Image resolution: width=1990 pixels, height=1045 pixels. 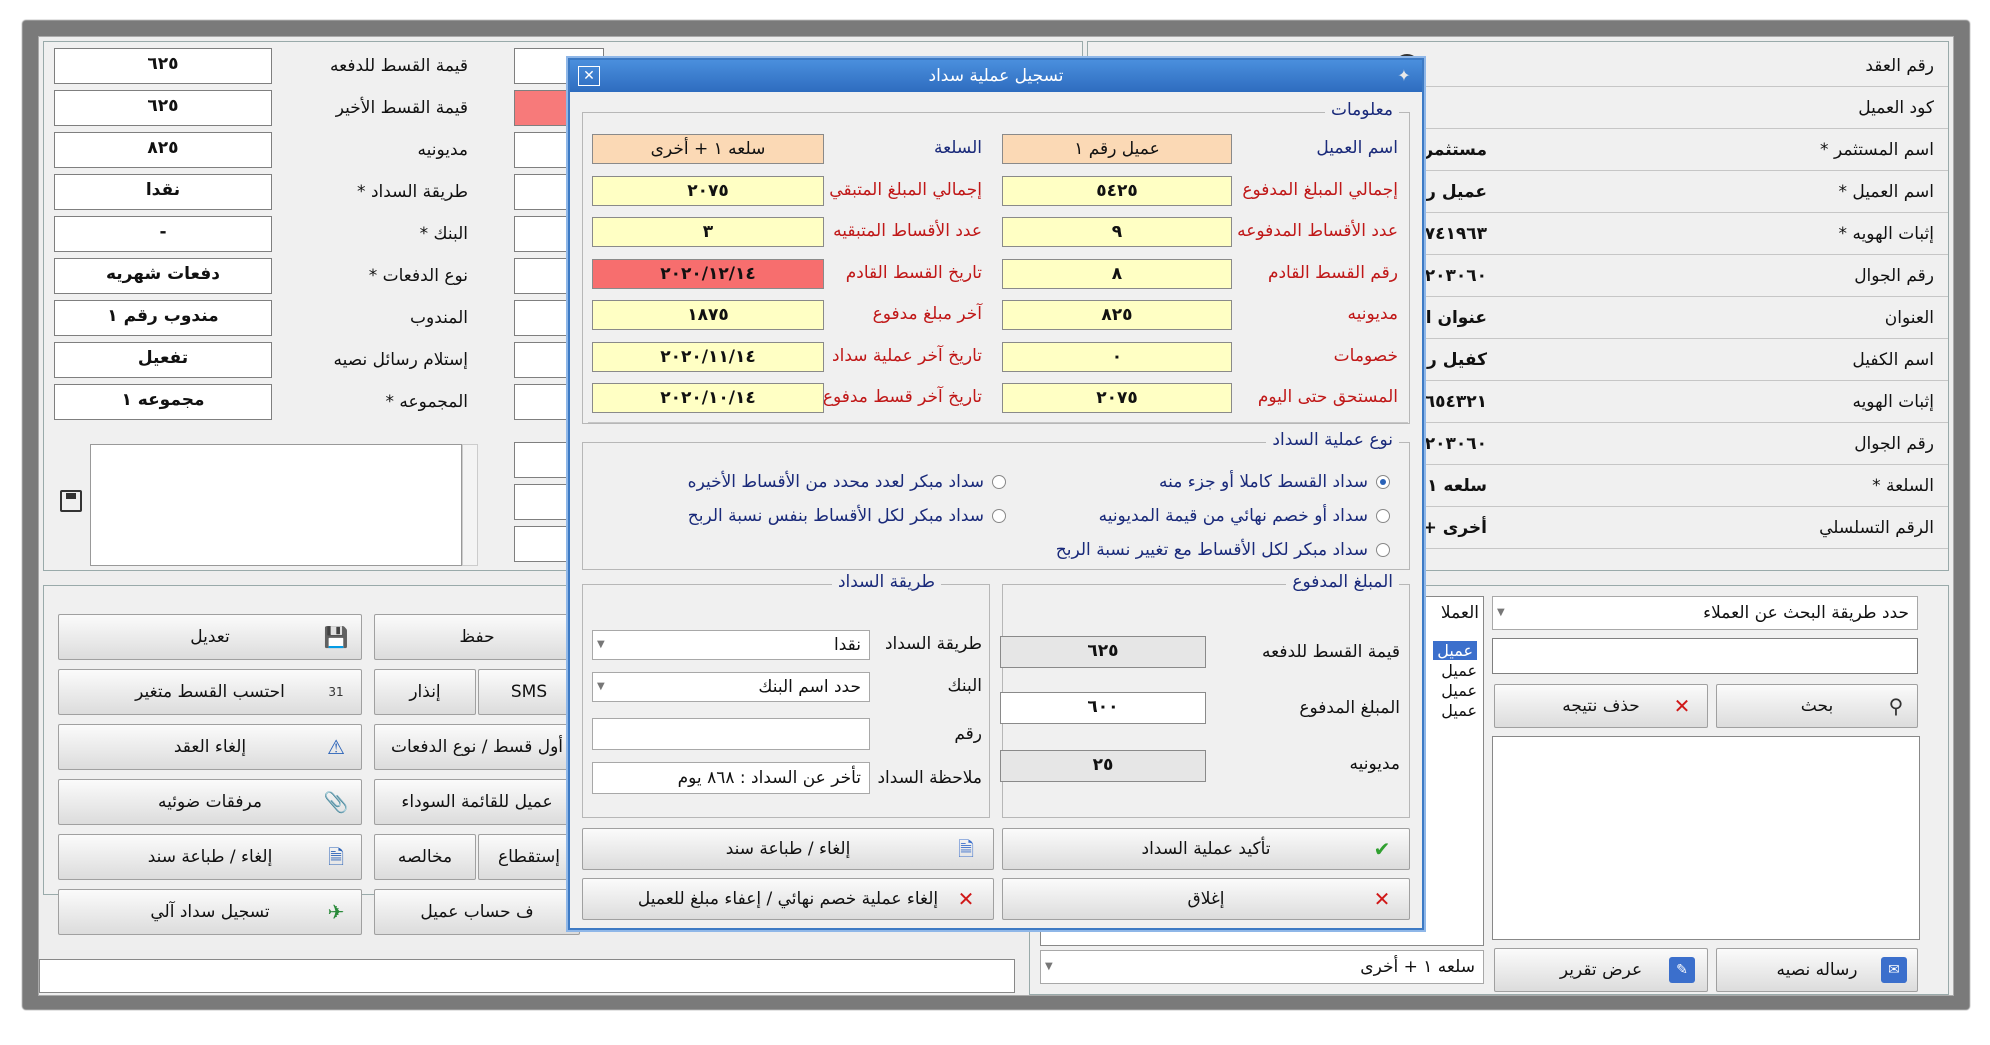 What do you see at coordinates (163, 360) in the screenshot?
I see `payment-field-value: تفعيل` at bounding box center [163, 360].